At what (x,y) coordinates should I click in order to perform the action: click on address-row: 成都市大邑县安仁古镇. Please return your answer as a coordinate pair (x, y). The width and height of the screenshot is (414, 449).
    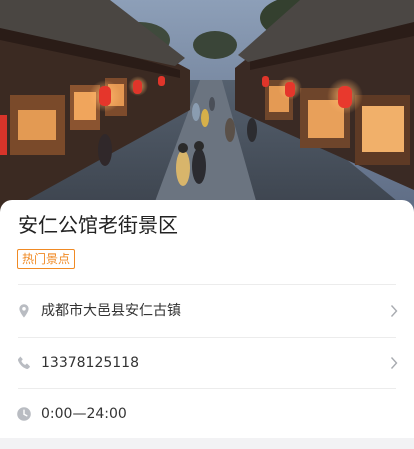
    Looking at the image, I should click on (207, 311).